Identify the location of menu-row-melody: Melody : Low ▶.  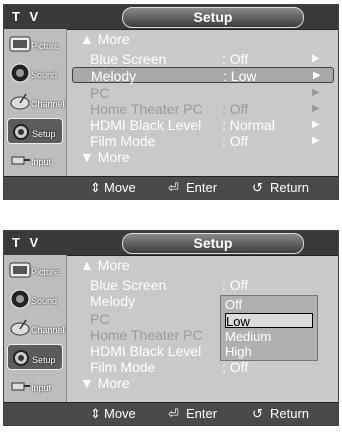
(203, 75).